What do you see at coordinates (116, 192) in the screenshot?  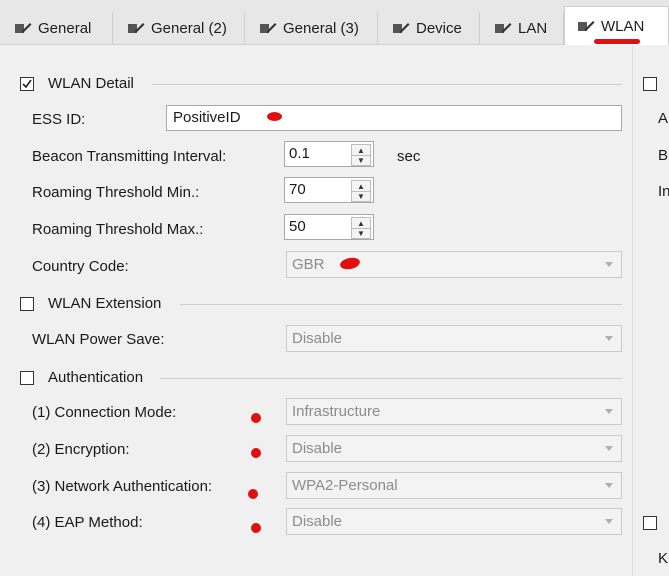 I see `roaming-min-label: Roaming Threshold Min.:` at bounding box center [116, 192].